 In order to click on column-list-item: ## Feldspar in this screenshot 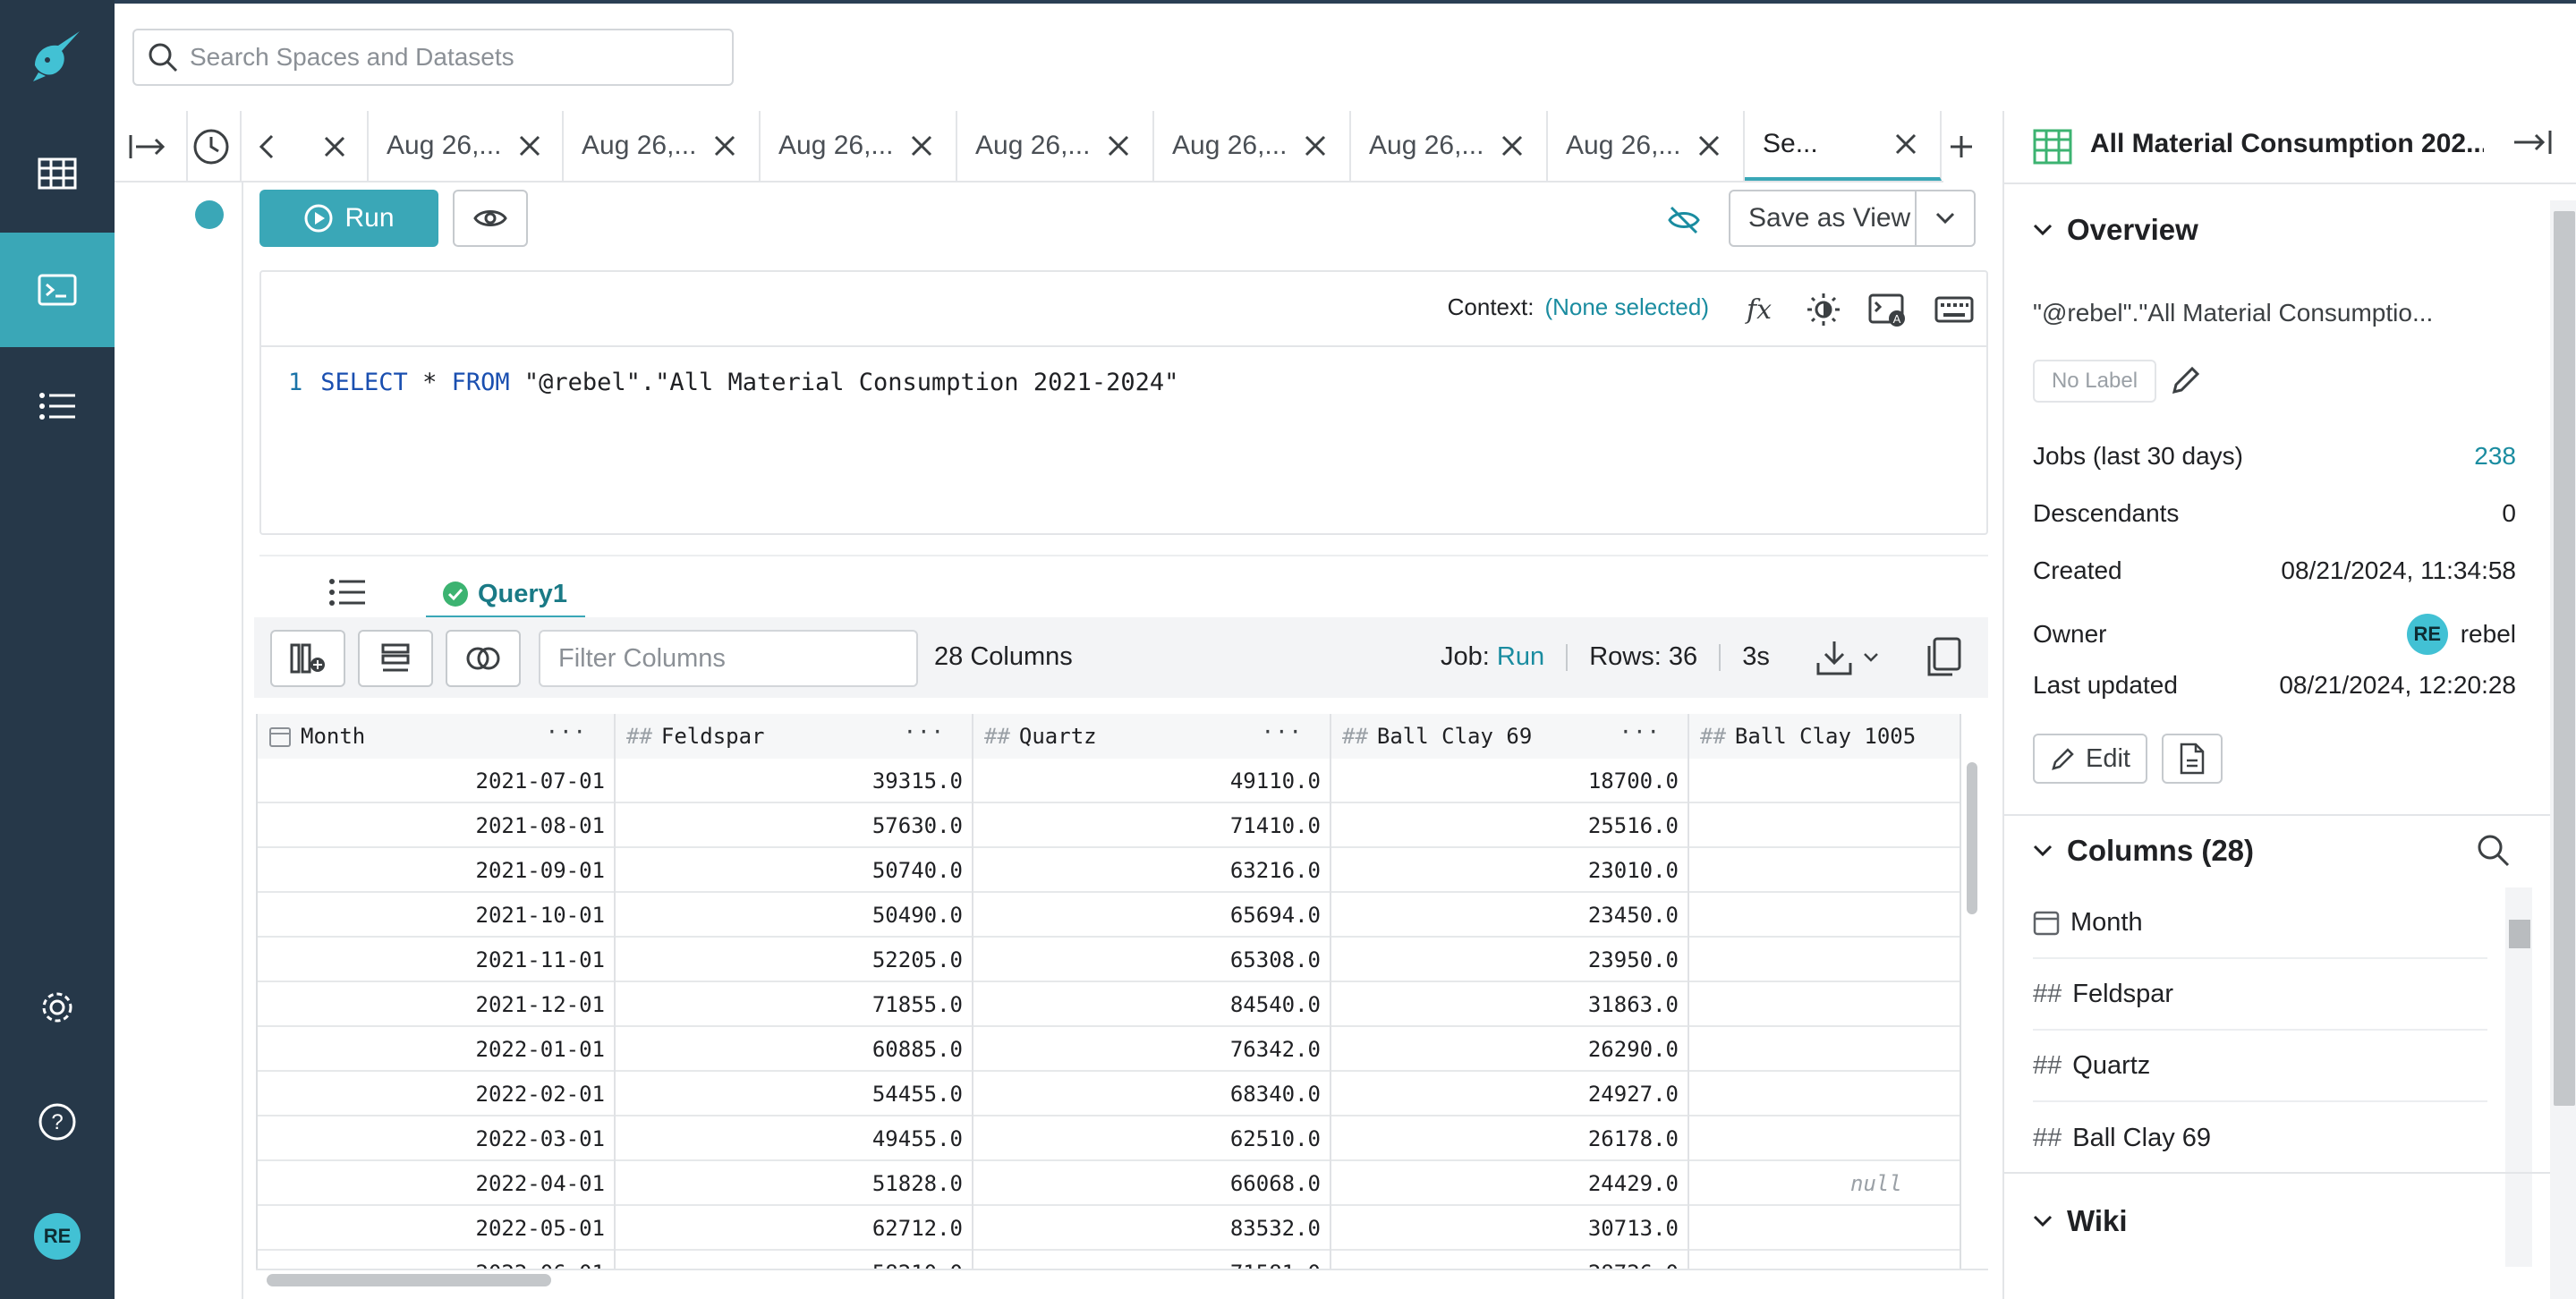, I will do `click(2260, 995)`.